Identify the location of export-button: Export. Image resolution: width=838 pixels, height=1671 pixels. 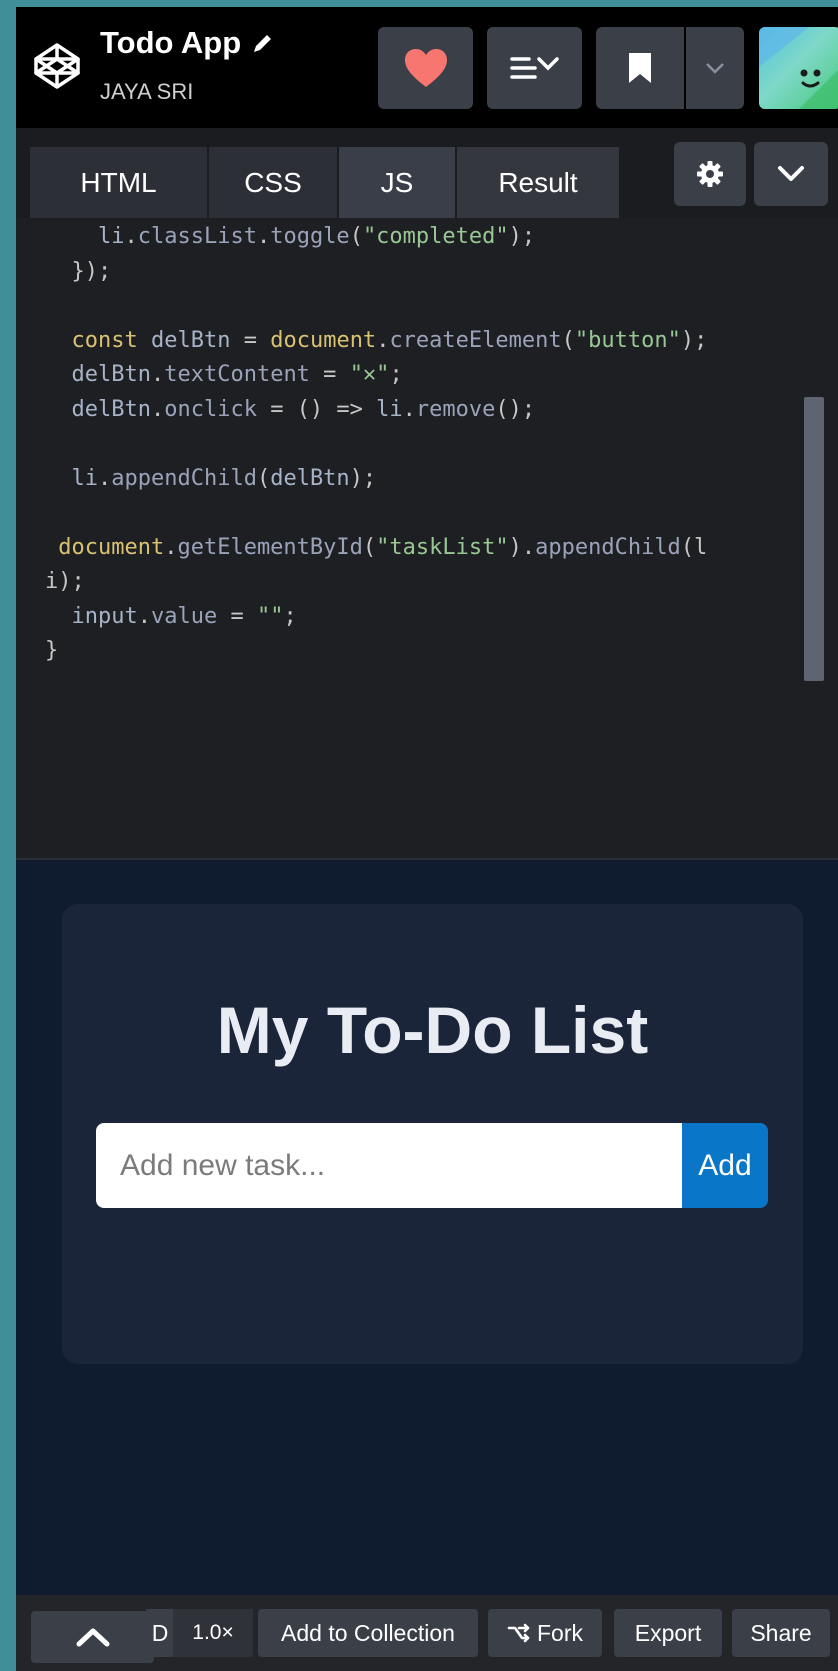
(668, 1633).